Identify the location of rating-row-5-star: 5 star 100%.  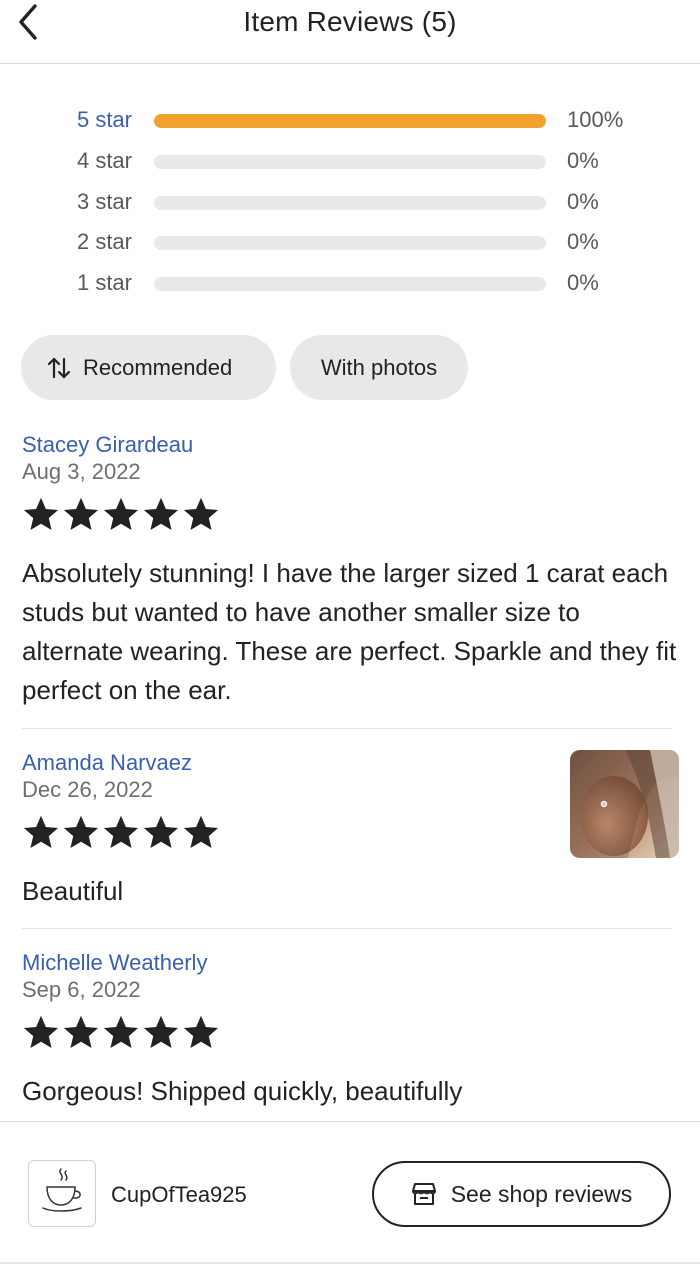
(350, 119).